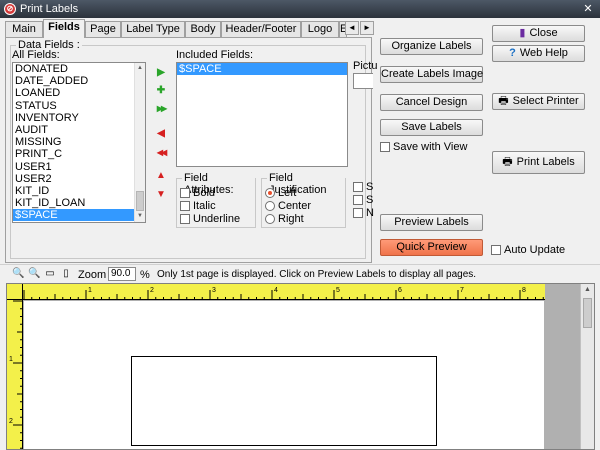  I want to click on vertical-ruler-ticks: 12, so click(15, 374).